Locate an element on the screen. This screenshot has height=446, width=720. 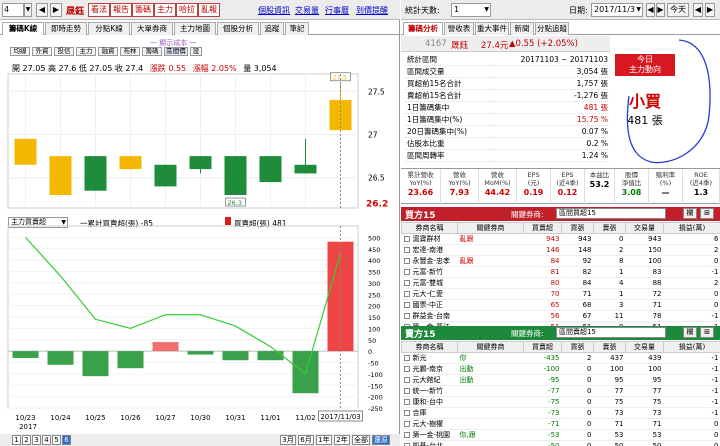
table-row: 元富-雙城 80 84 4 88 2 is located at coordinates (560, 283).